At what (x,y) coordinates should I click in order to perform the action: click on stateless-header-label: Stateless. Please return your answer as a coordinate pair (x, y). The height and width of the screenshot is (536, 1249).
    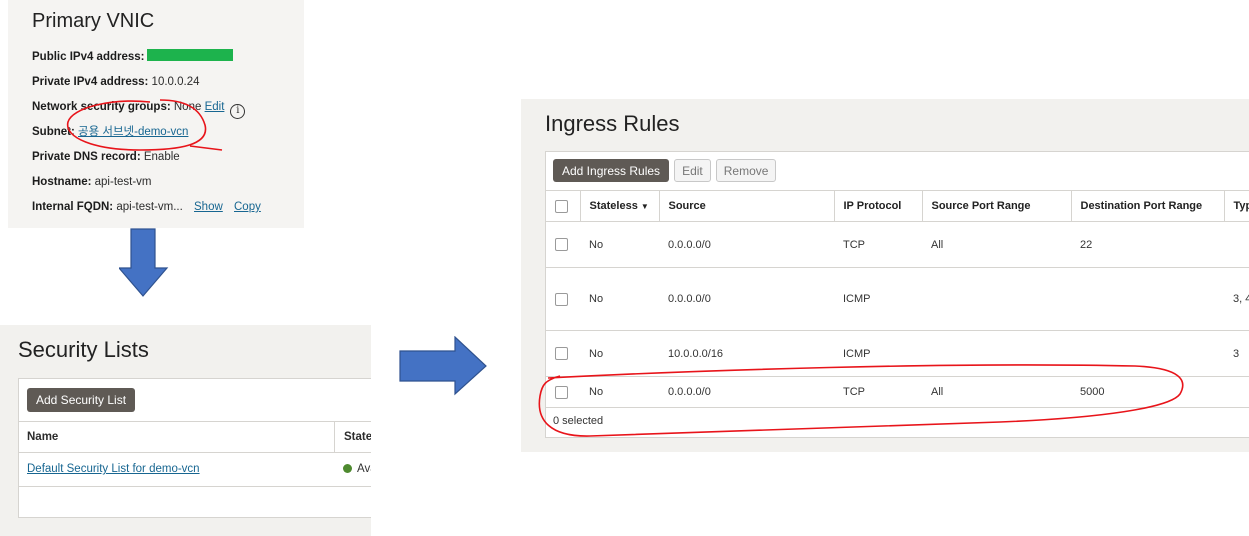
    Looking at the image, I should click on (613, 206).